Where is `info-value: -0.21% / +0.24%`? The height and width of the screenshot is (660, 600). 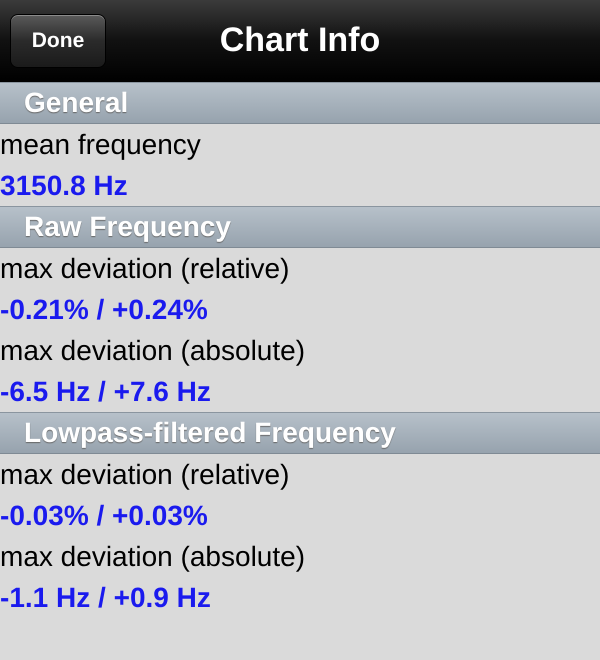 info-value: -0.21% / +0.24% is located at coordinates (104, 310).